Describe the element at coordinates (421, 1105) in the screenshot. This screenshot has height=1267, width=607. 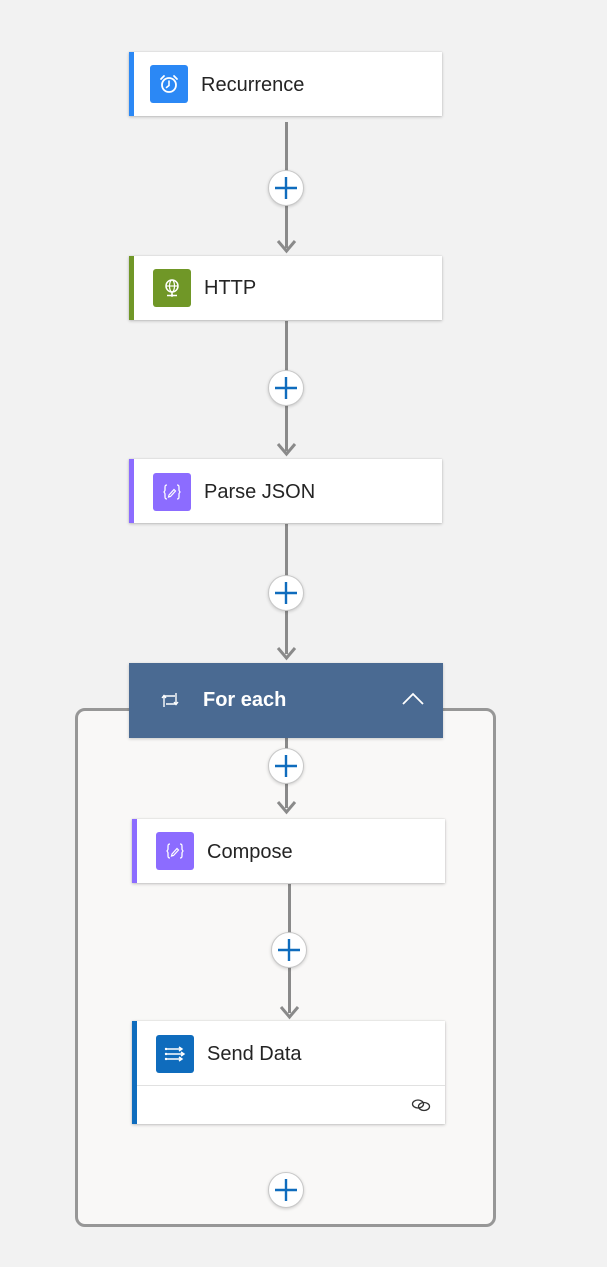
I see `link-icon` at that location.